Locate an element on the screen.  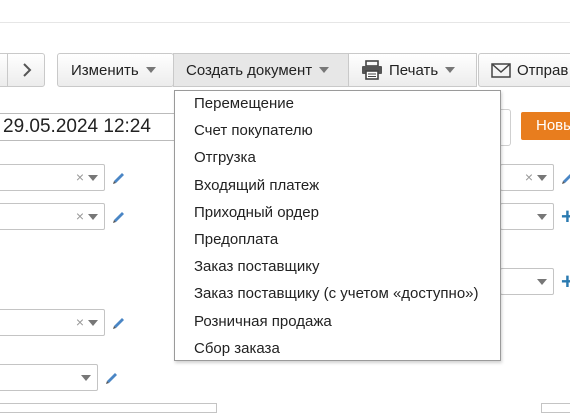
menu-item-order-picking: Сбор заказа is located at coordinates (337, 352).